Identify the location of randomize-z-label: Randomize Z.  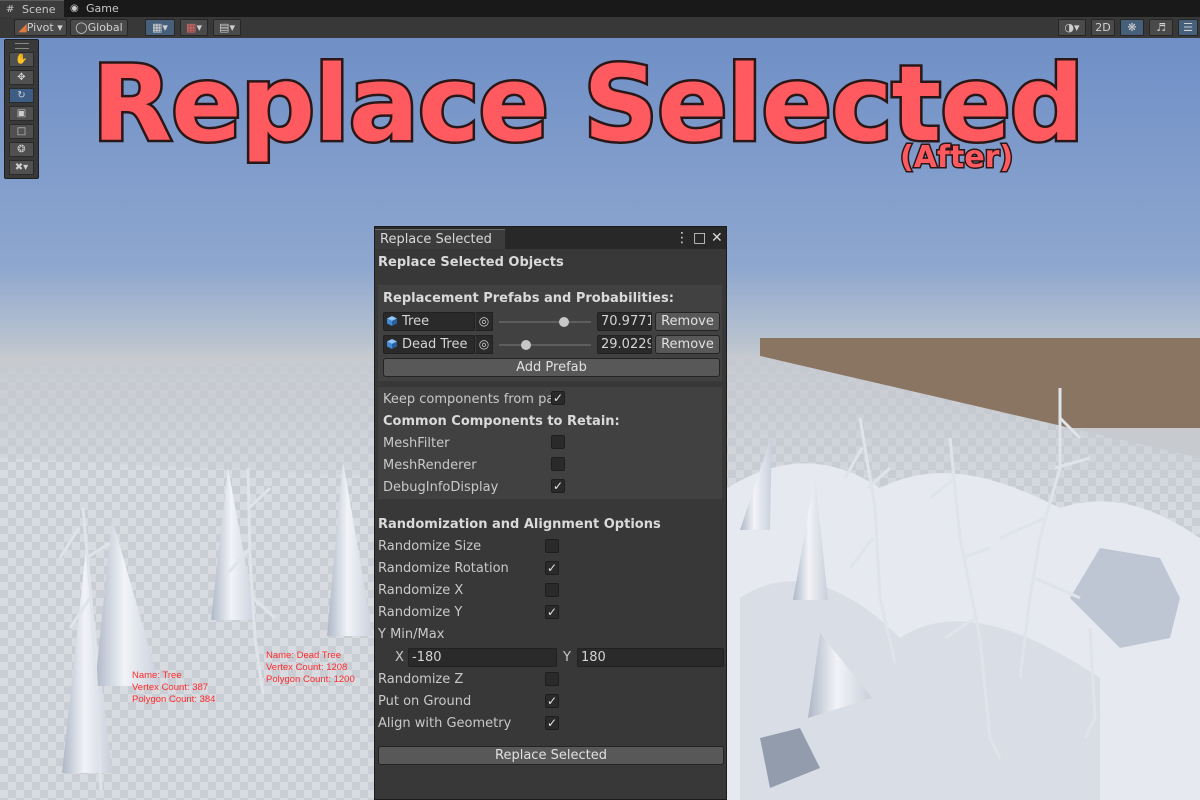
(421, 679).